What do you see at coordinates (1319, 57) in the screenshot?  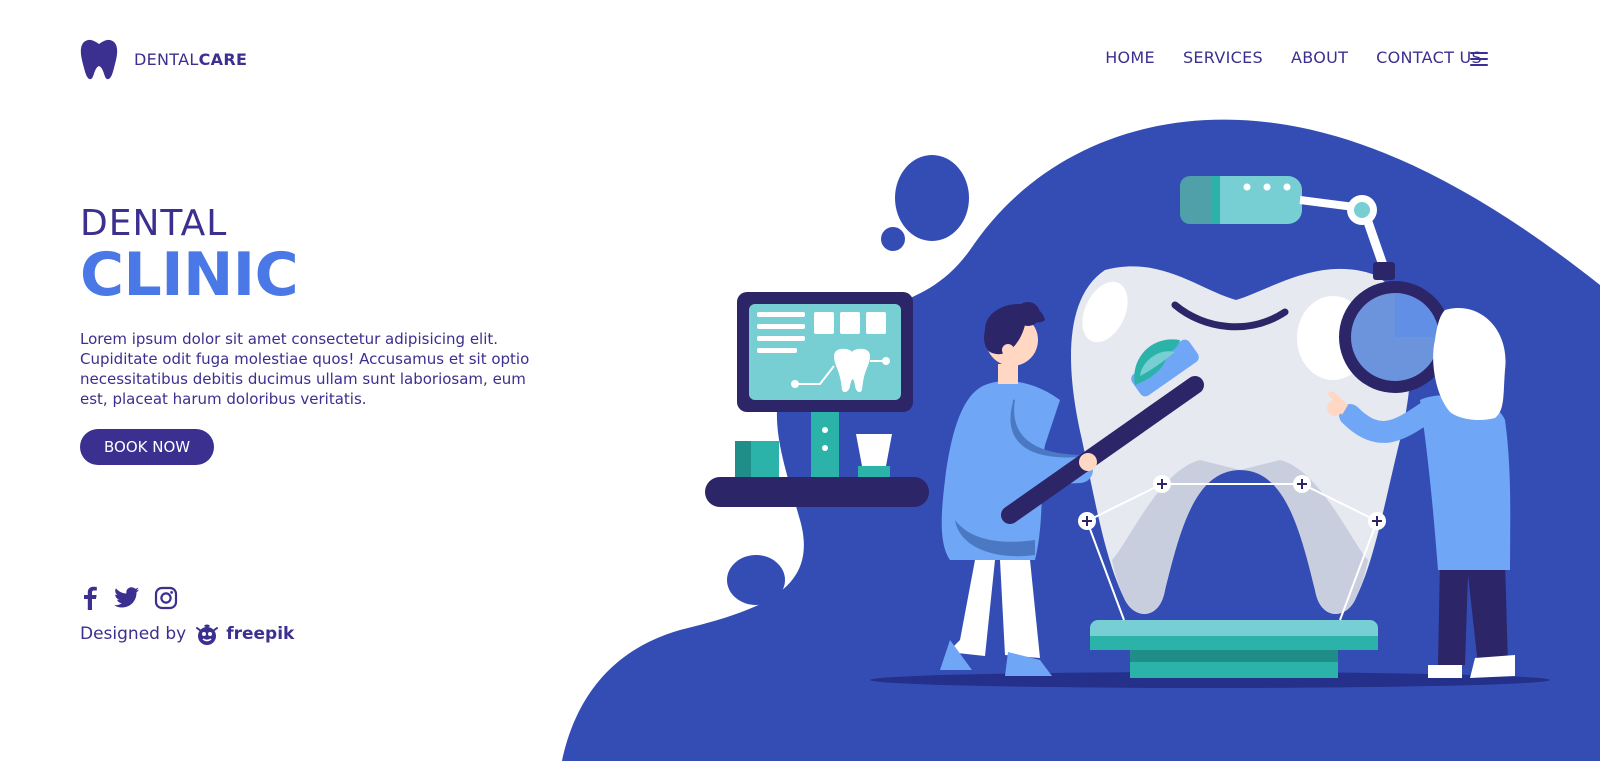 I see `nav-item-about: ABOUT` at bounding box center [1319, 57].